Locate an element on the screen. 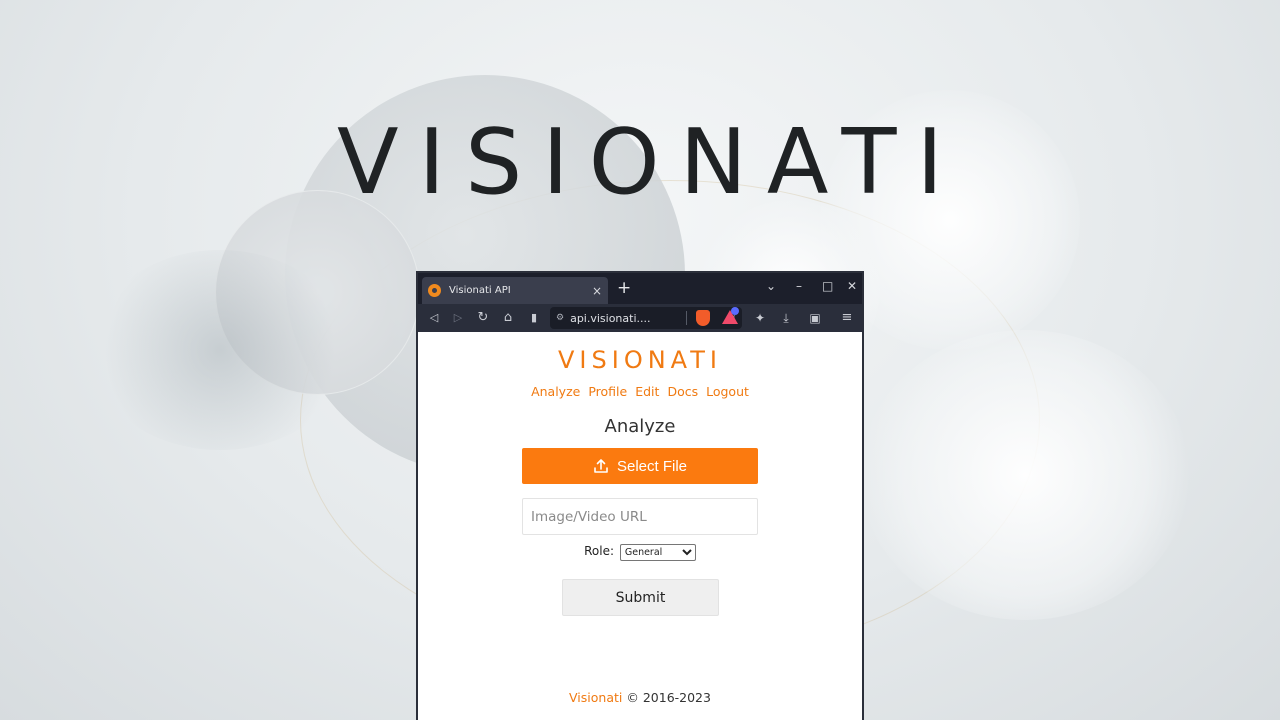 The image size is (1280, 720). tab-close-icon: × is located at coordinates (597, 291).